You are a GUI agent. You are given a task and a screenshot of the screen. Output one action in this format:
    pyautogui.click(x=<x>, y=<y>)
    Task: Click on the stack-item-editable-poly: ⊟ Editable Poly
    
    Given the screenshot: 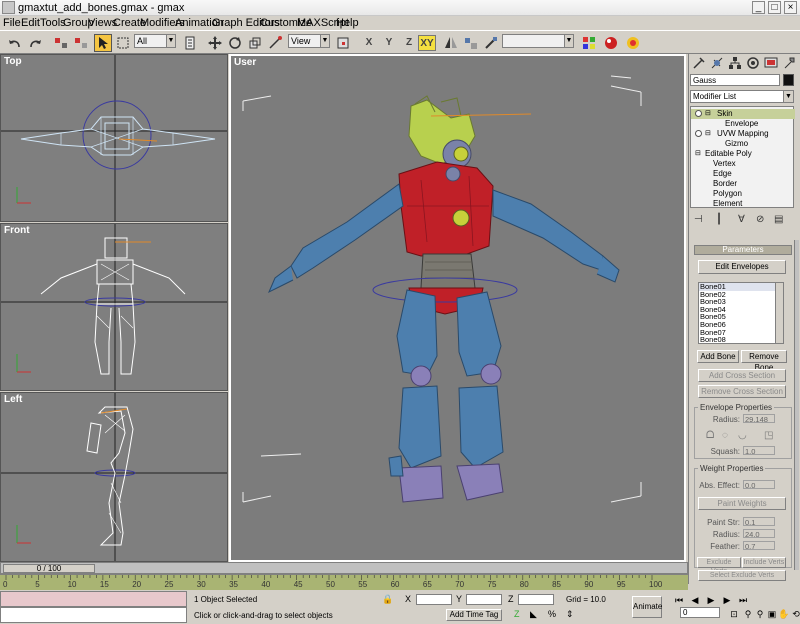 What is the action you would take?
    pyautogui.click(x=743, y=154)
    